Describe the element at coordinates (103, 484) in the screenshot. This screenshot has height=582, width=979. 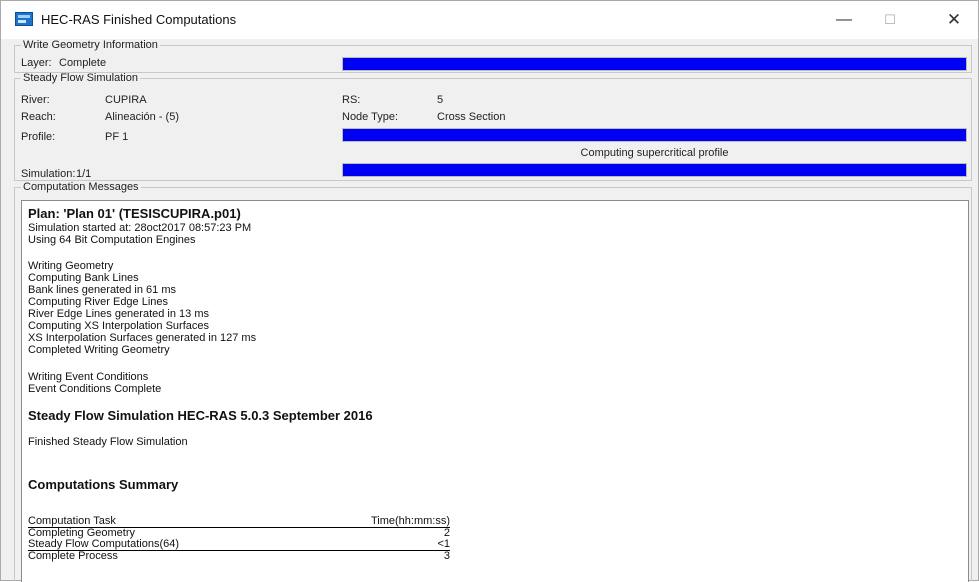
I see `summary-title: Computations Summary` at that location.